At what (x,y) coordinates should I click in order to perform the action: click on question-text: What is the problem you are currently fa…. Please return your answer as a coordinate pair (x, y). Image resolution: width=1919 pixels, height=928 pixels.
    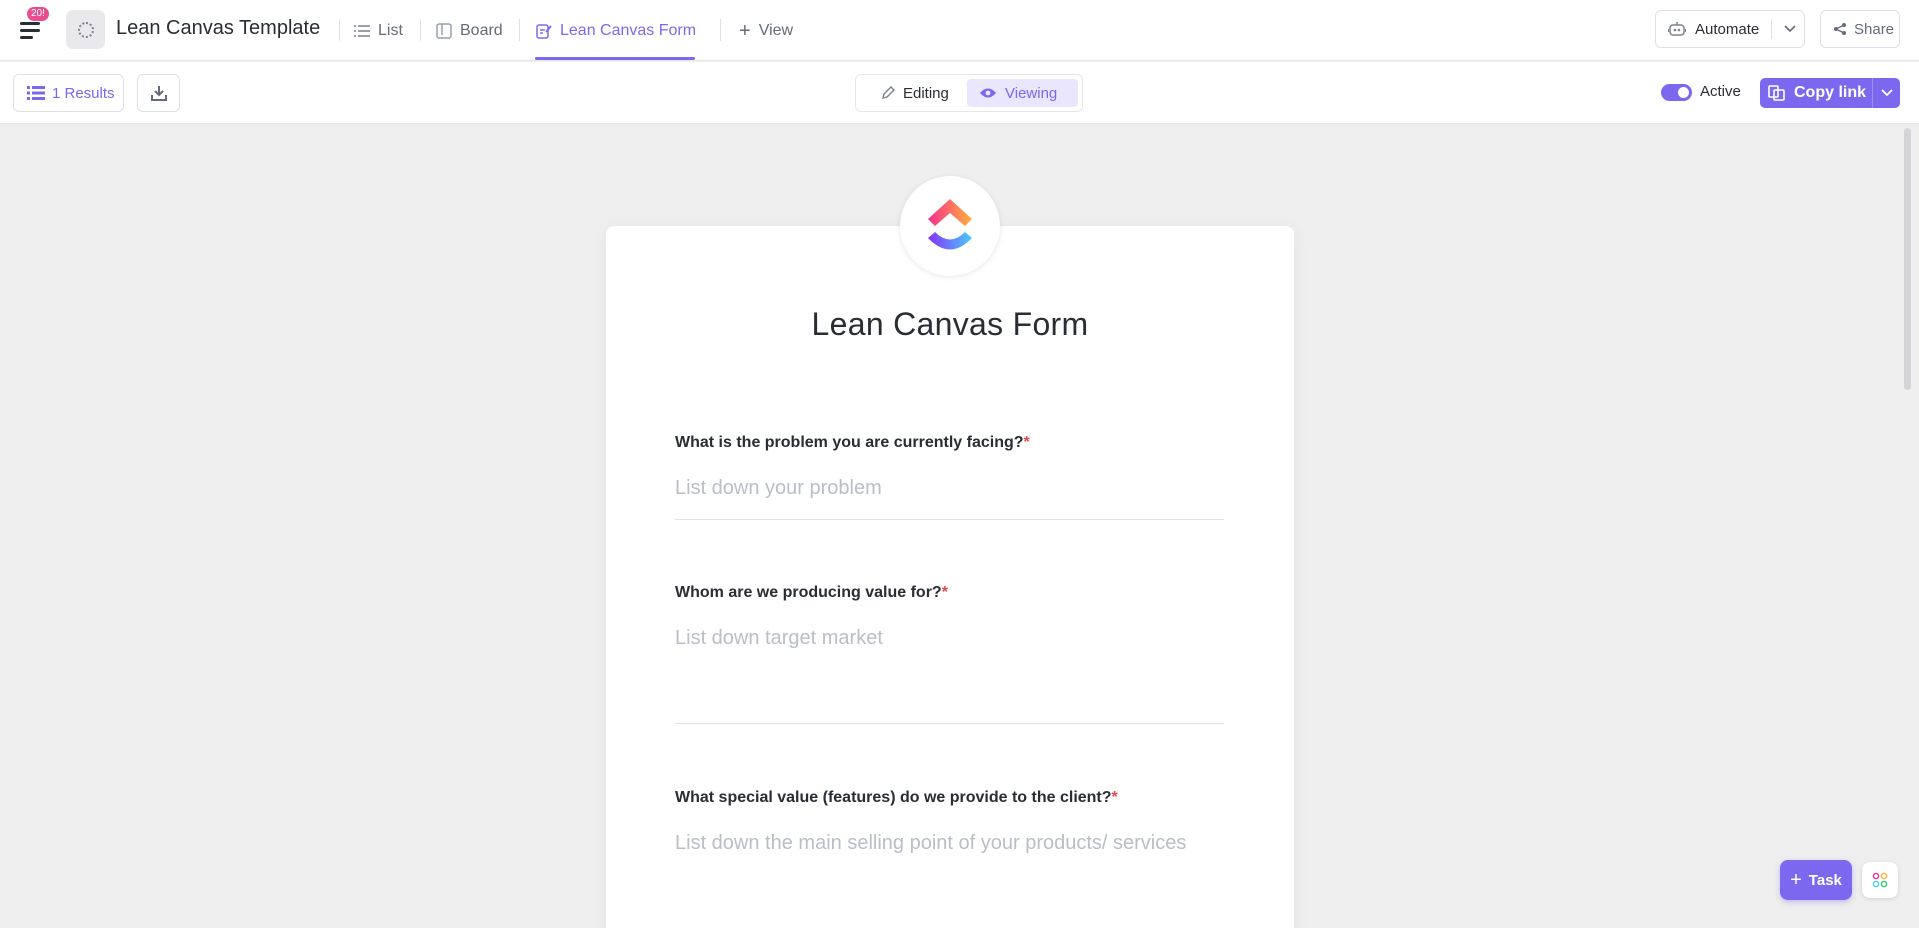
    Looking at the image, I should click on (849, 442).